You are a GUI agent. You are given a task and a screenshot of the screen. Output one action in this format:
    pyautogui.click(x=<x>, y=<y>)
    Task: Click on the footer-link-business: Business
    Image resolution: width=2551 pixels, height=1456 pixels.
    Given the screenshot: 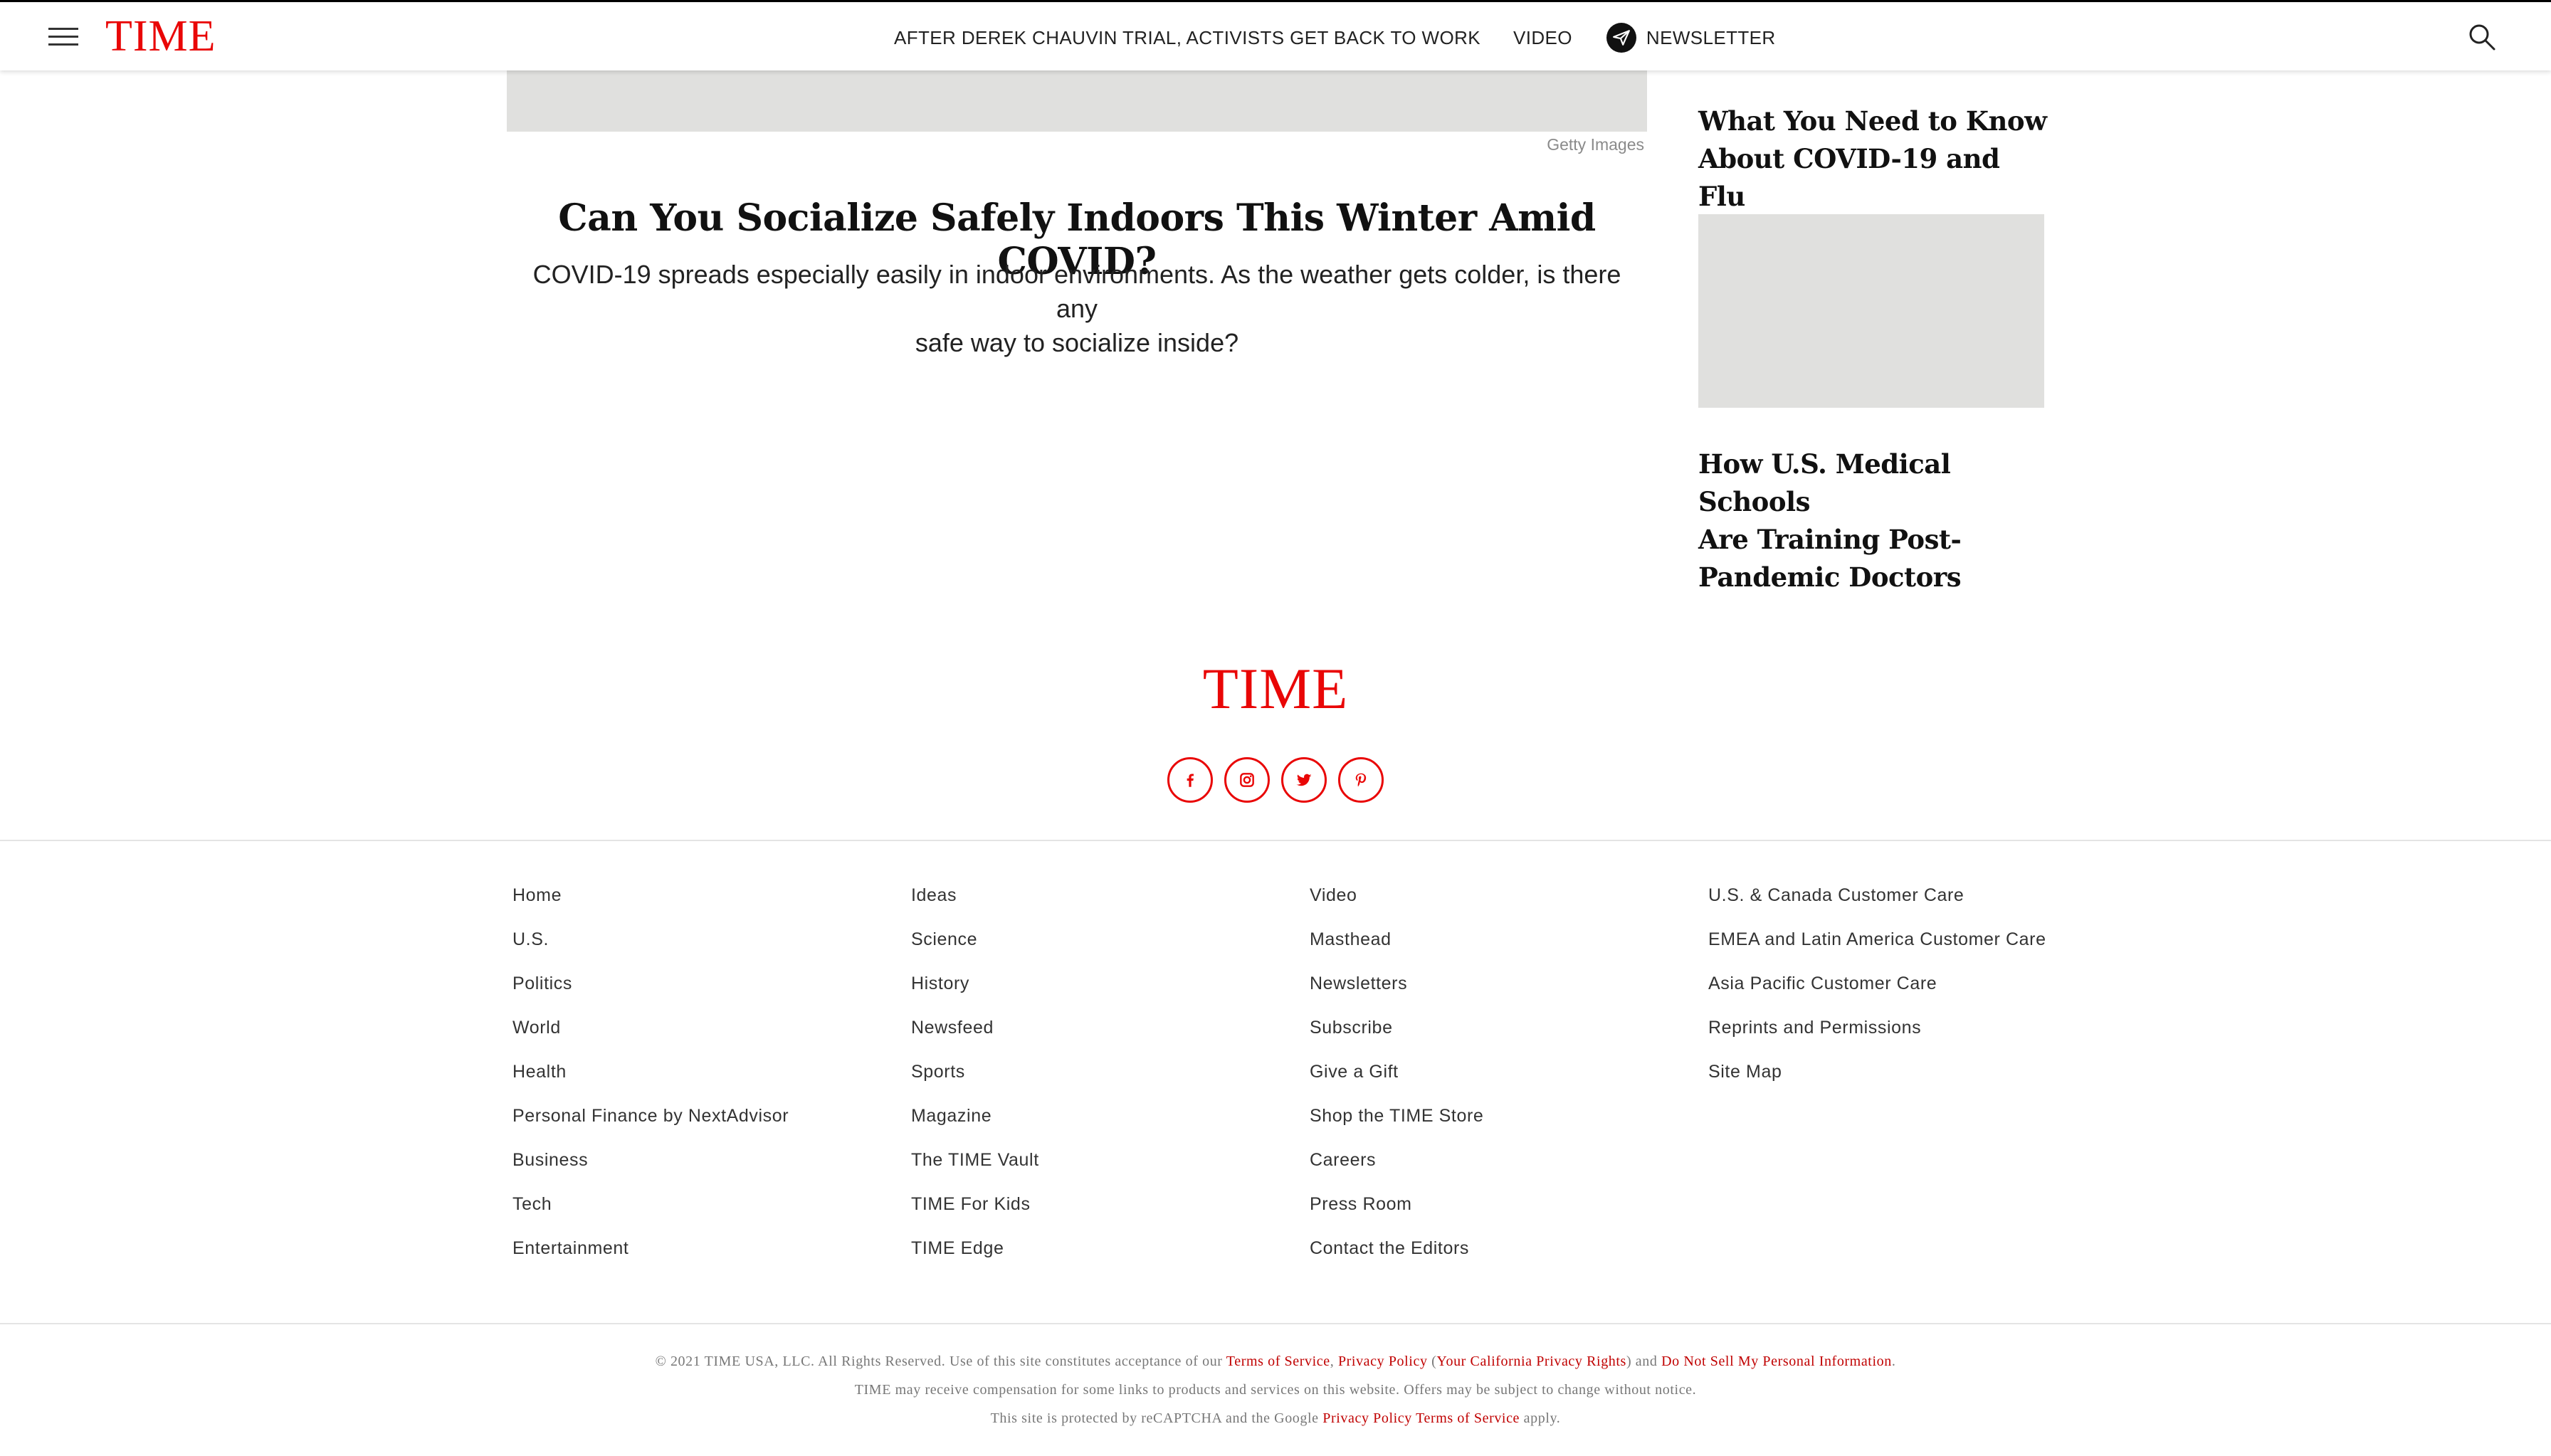 What is the action you would take?
    pyautogui.click(x=712, y=1168)
    